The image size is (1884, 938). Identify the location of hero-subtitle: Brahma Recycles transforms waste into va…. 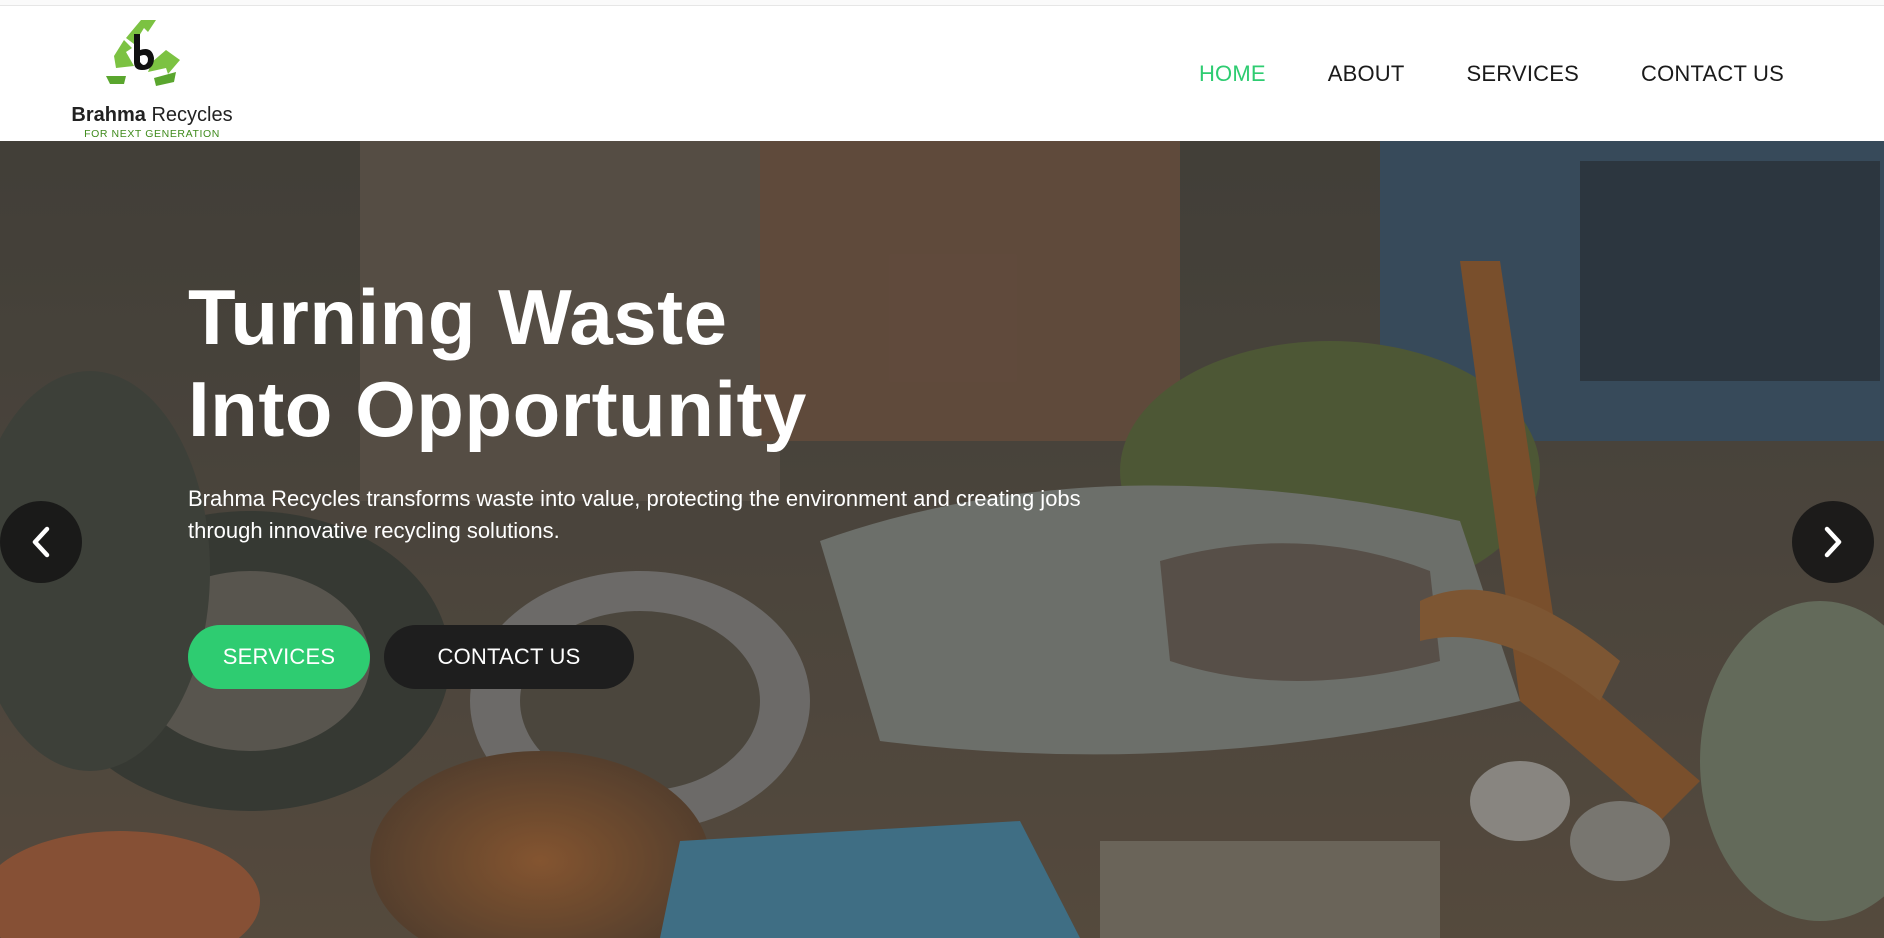
(634, 514).